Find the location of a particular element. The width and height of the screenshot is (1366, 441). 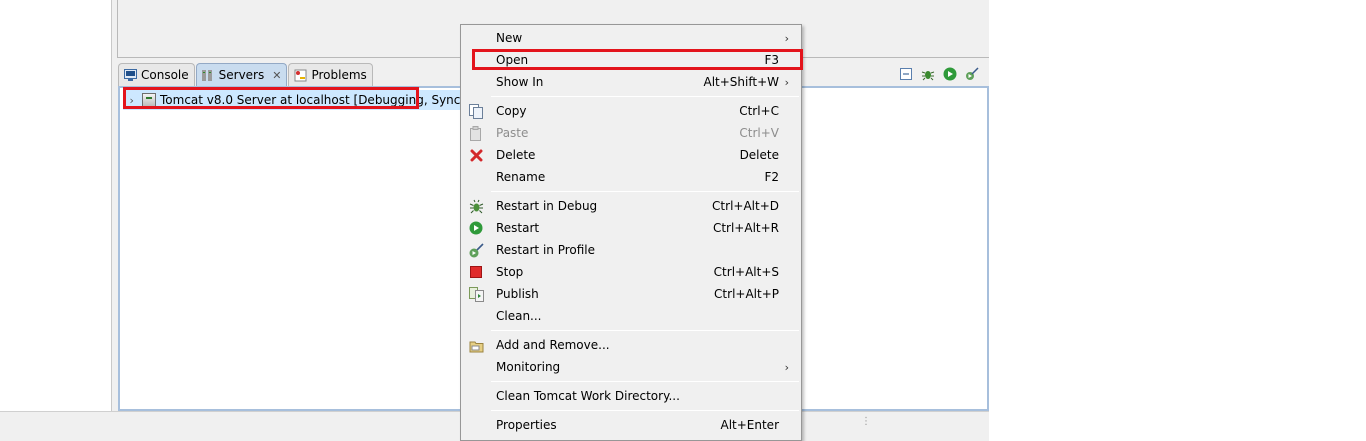

stop-icon is located at coordinates (476, 272).